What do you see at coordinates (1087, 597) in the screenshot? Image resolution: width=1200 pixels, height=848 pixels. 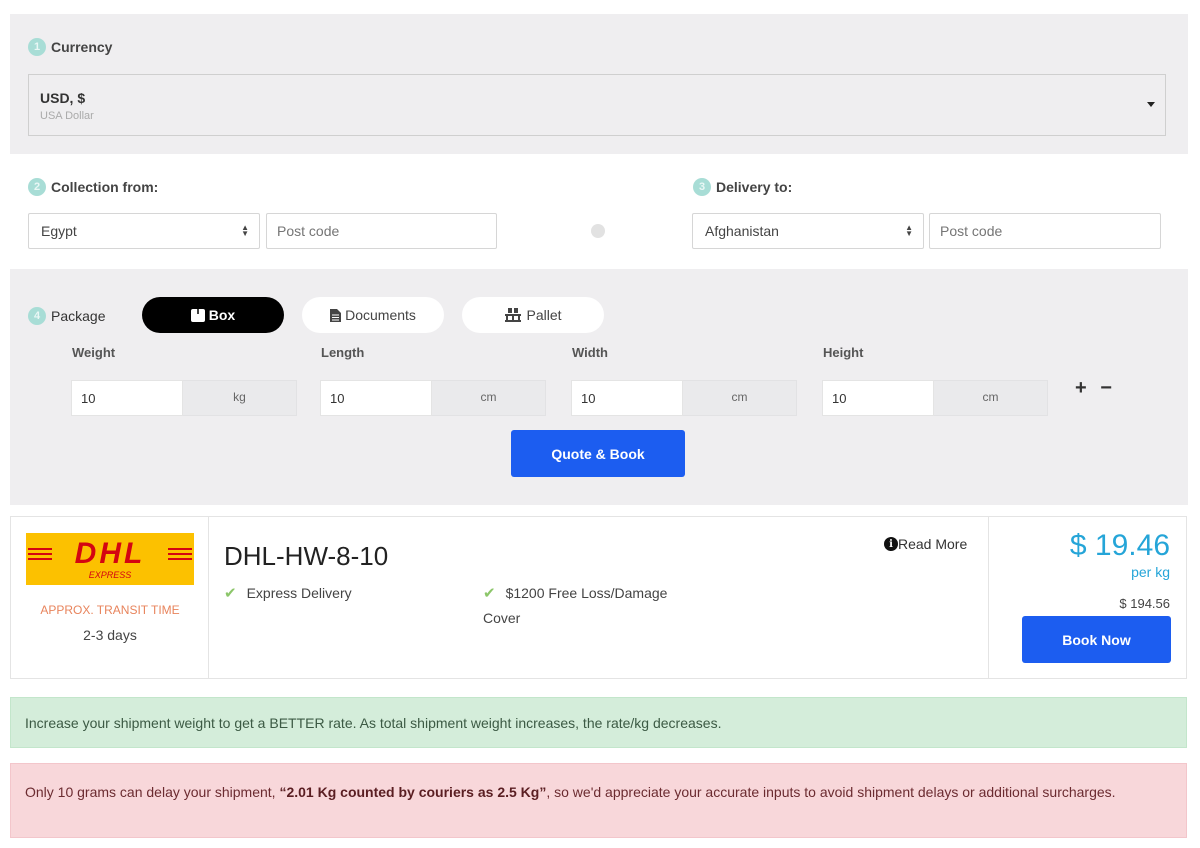 I see `price-column: $ 19.46 per kg $ 194.56 Book Now` at bounding box center [1087, 597].